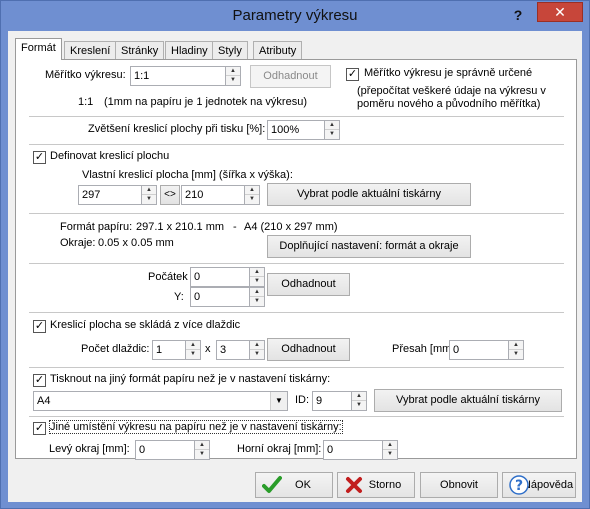 The height and width of the screenshot is (509, 590). What do you see at coordinates (85, 75) in the screenshot?
I see `scale-label: Měřítko výkresu:` at bounding box center [85, 75].